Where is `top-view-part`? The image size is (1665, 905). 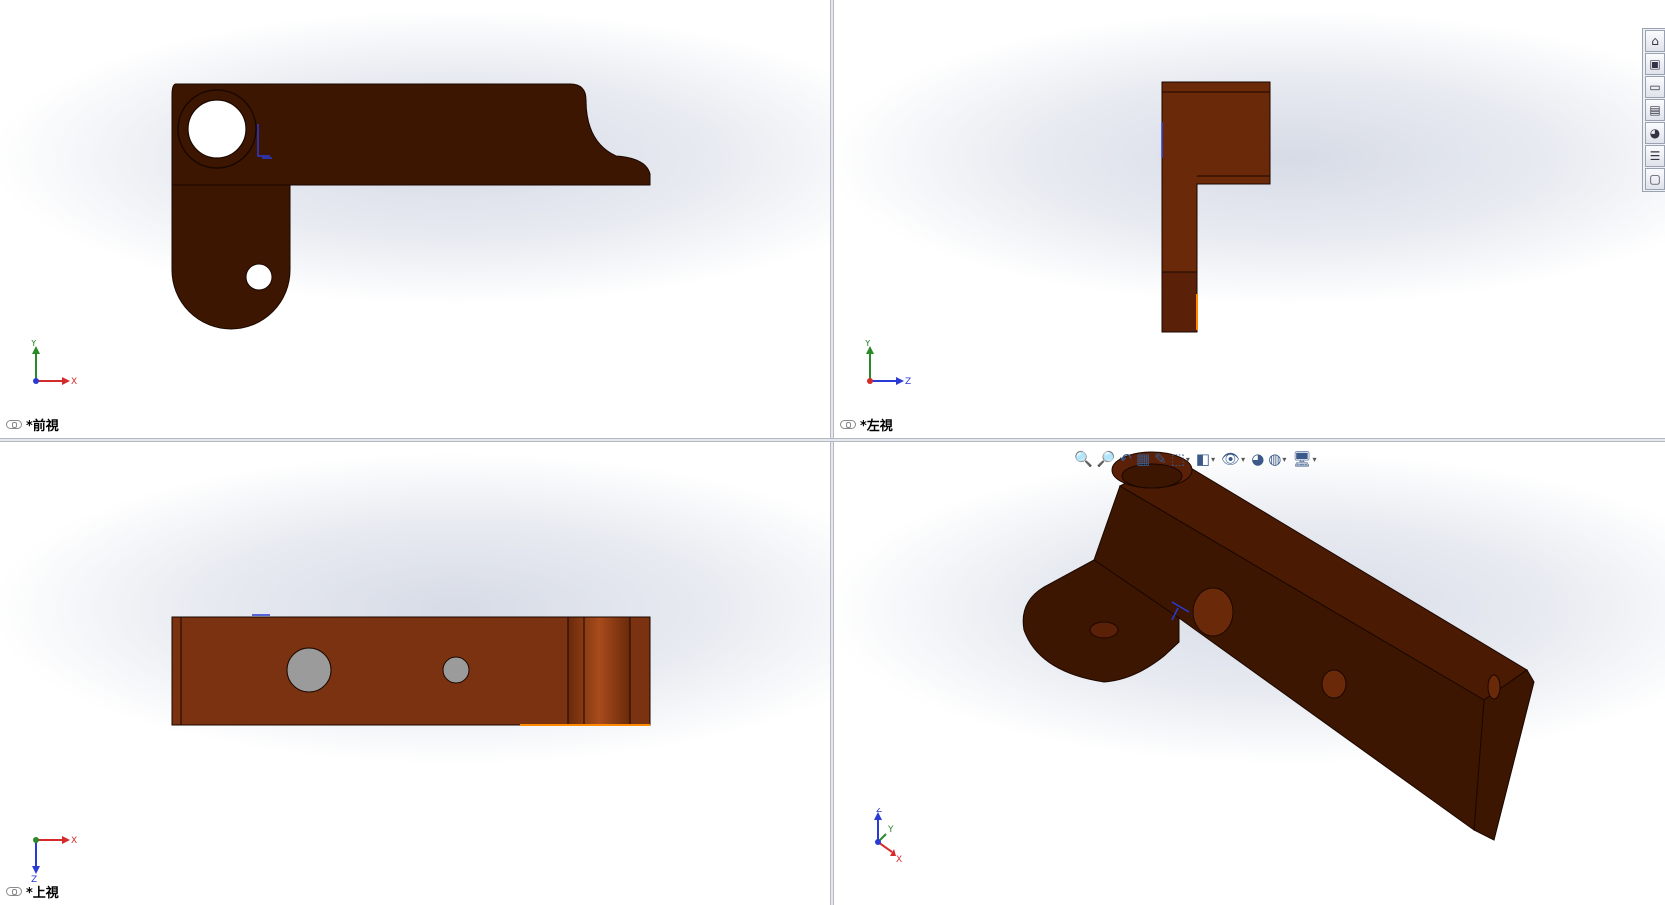
top-view-part is located at coordinates (411, 670).